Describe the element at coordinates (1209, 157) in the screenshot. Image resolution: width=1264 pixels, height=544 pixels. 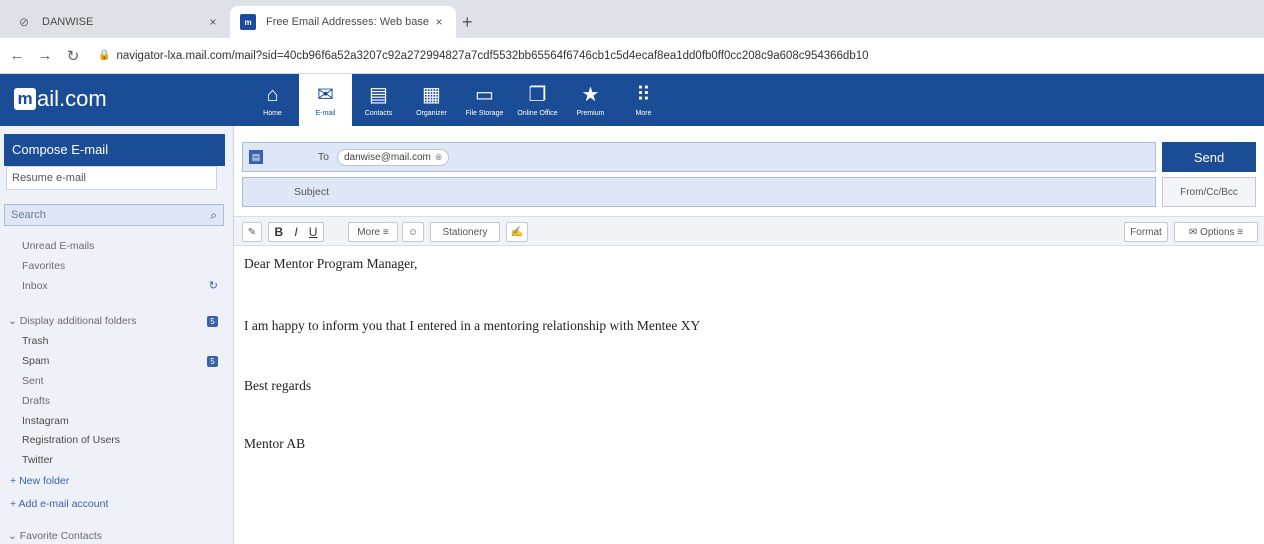
I see `send-button: Send` at that location.